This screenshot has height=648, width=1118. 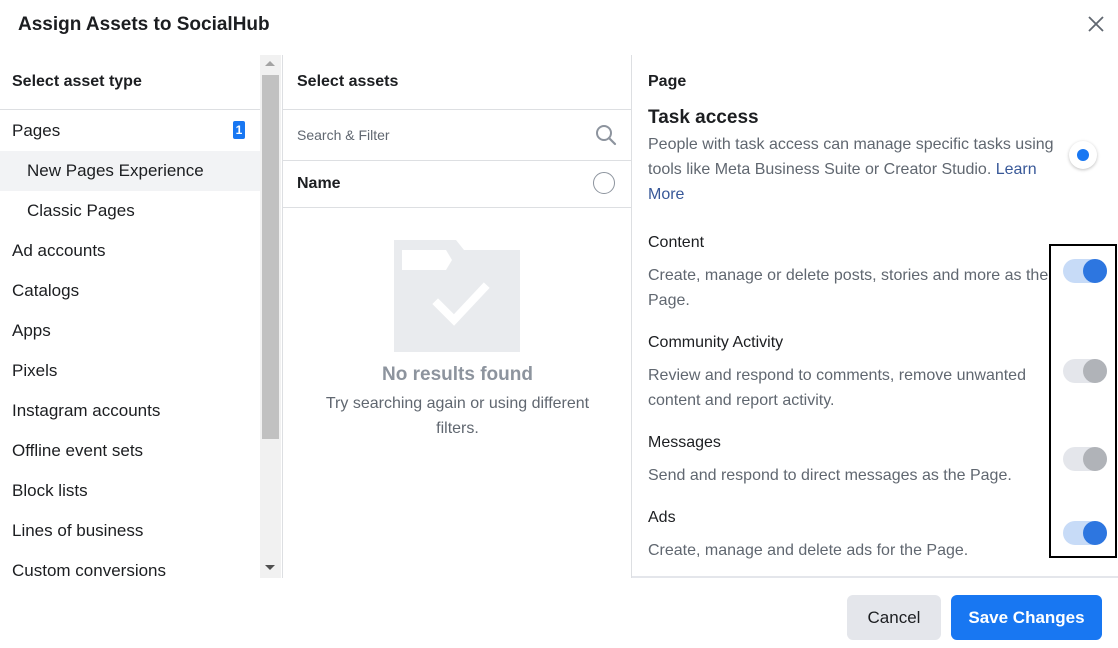 What do you see at coordinates (144, 24) in the screenshot?
I see `dialog-title: Assign Assets to SocialHub` at bounding box center [144, 24].